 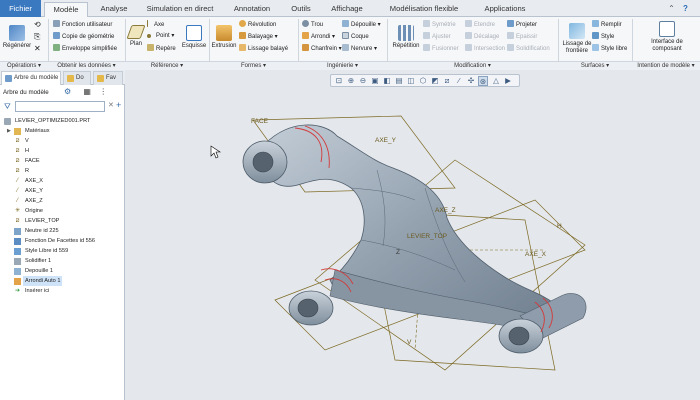 I want to click on help-icon: ?, so click(x=685, y=8).